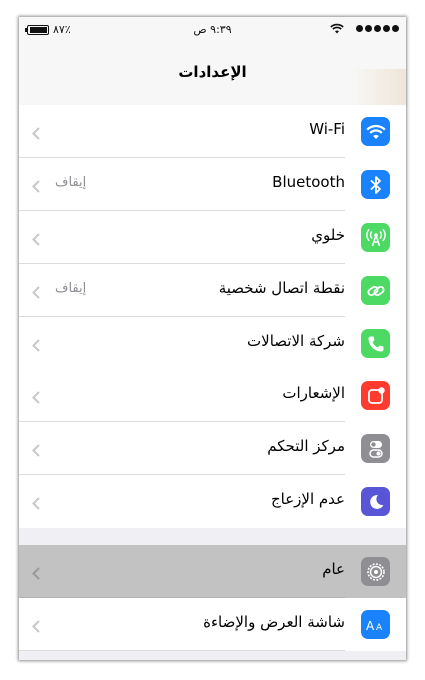 The image size is (425, 680). Describe the element at coordinates (274, 622) in the screenshot. I see `row-label: شاشة العرض والإضاءة` at that location.